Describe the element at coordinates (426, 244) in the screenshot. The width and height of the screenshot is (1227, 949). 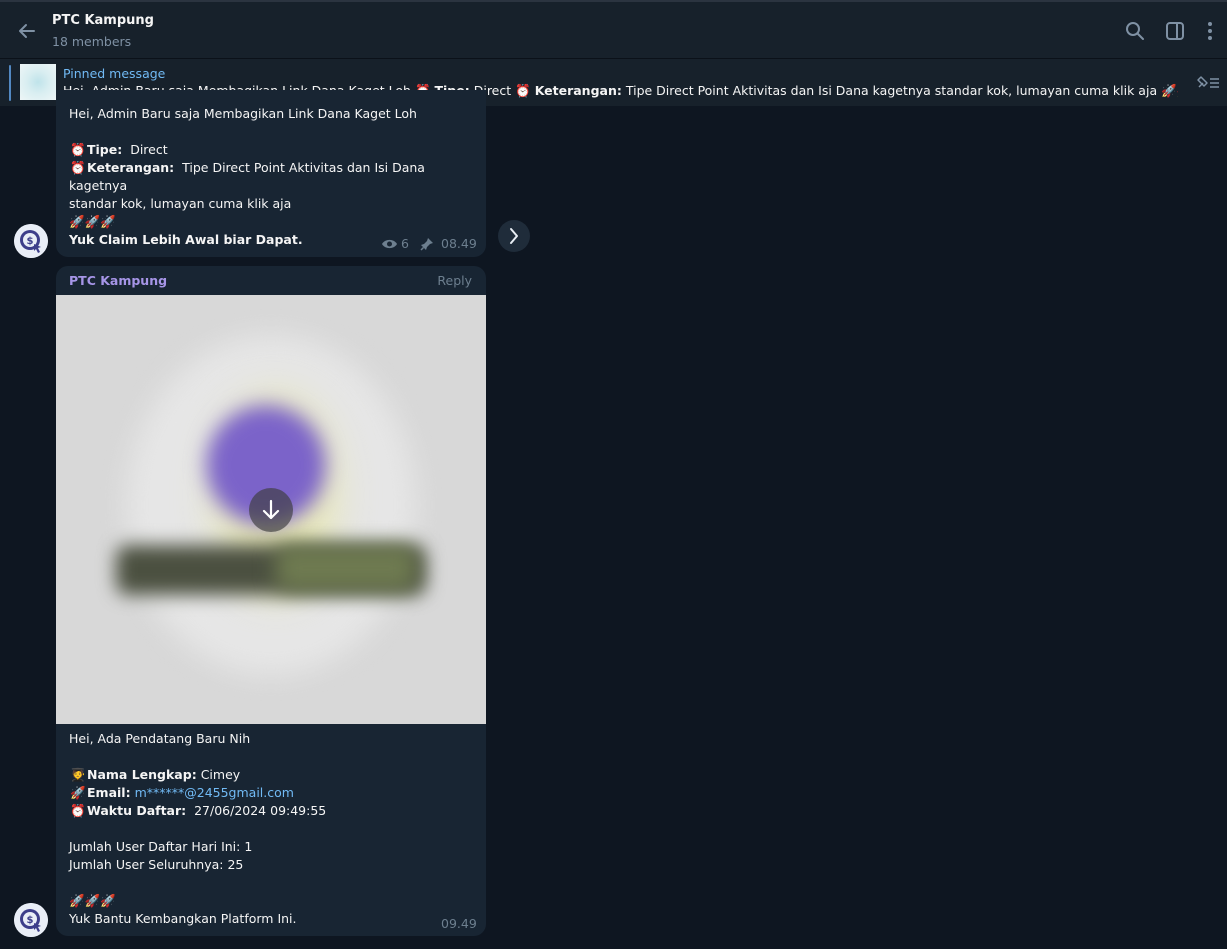
I see `pin-icon` at that location.